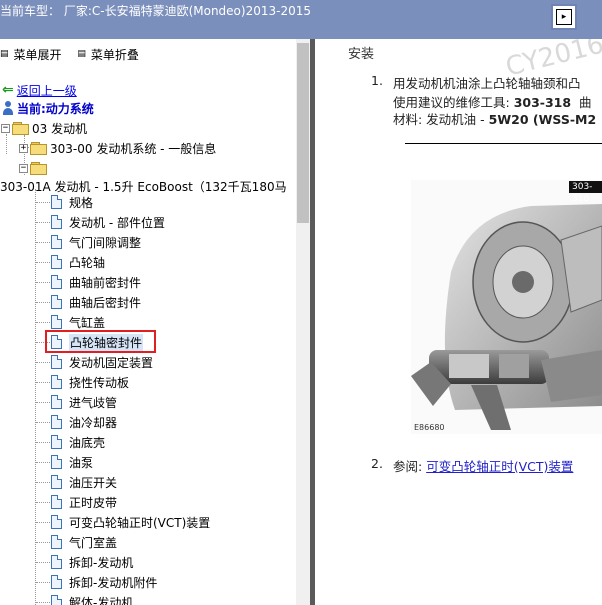  I want to click on tree-leaf-label: 气门间隙调整, so click(105, 242).